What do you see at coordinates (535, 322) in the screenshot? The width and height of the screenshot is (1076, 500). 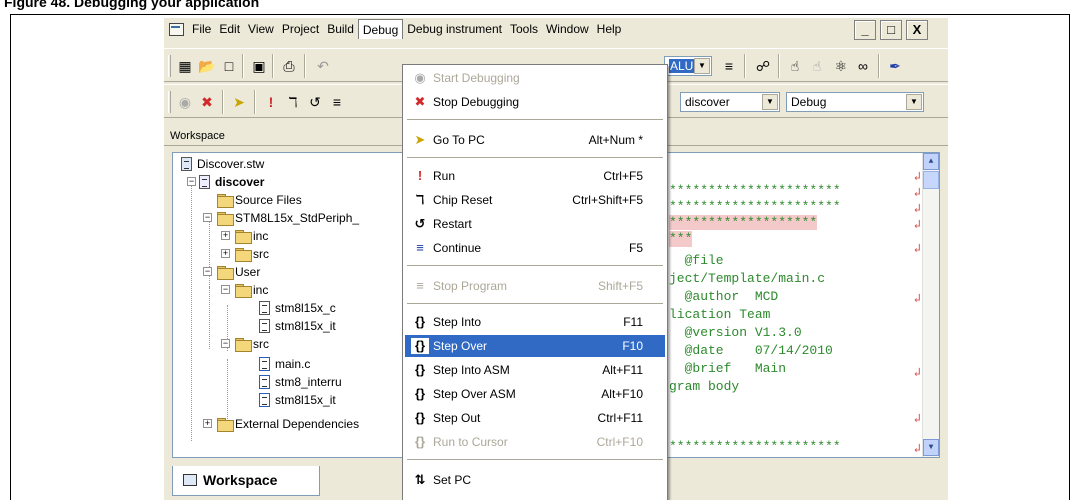 I see `menu-item-step-into: {} Step Into F11` at bounding box center [535, 322].